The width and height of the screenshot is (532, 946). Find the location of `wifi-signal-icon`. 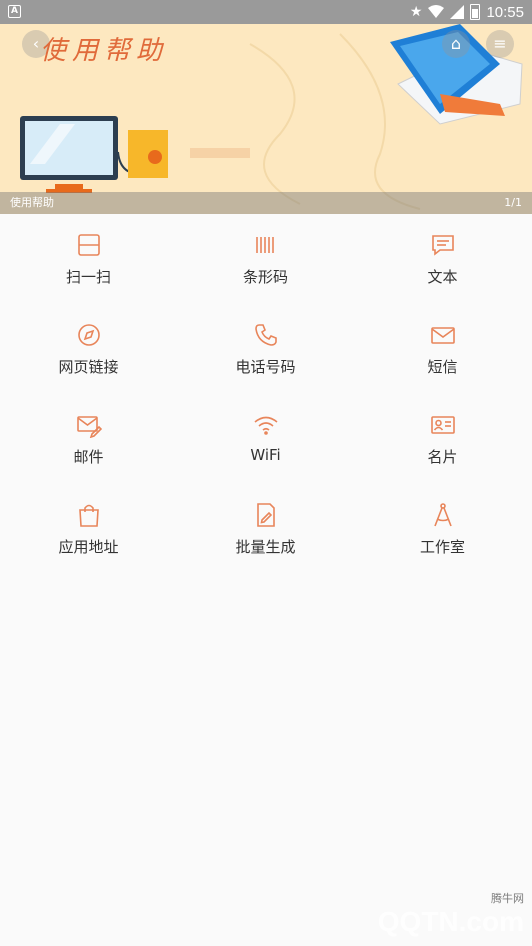

wifi-signal-icon is located at coordinates (436, 11).